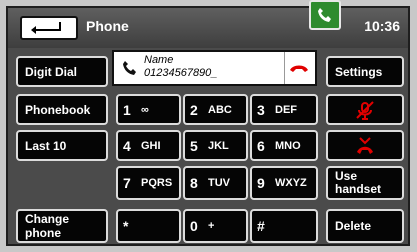  Describe the element at coordinates (148, 109) in the screenshot. I see `key-1: 1 ∞` at that location.